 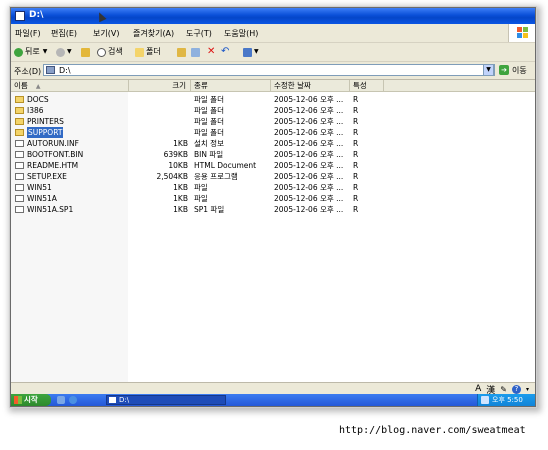 What do you see at coordinates (503, 389) in the screenshot?
I see `ime-tool-icon: ✎` at bounding box center [503, 389].